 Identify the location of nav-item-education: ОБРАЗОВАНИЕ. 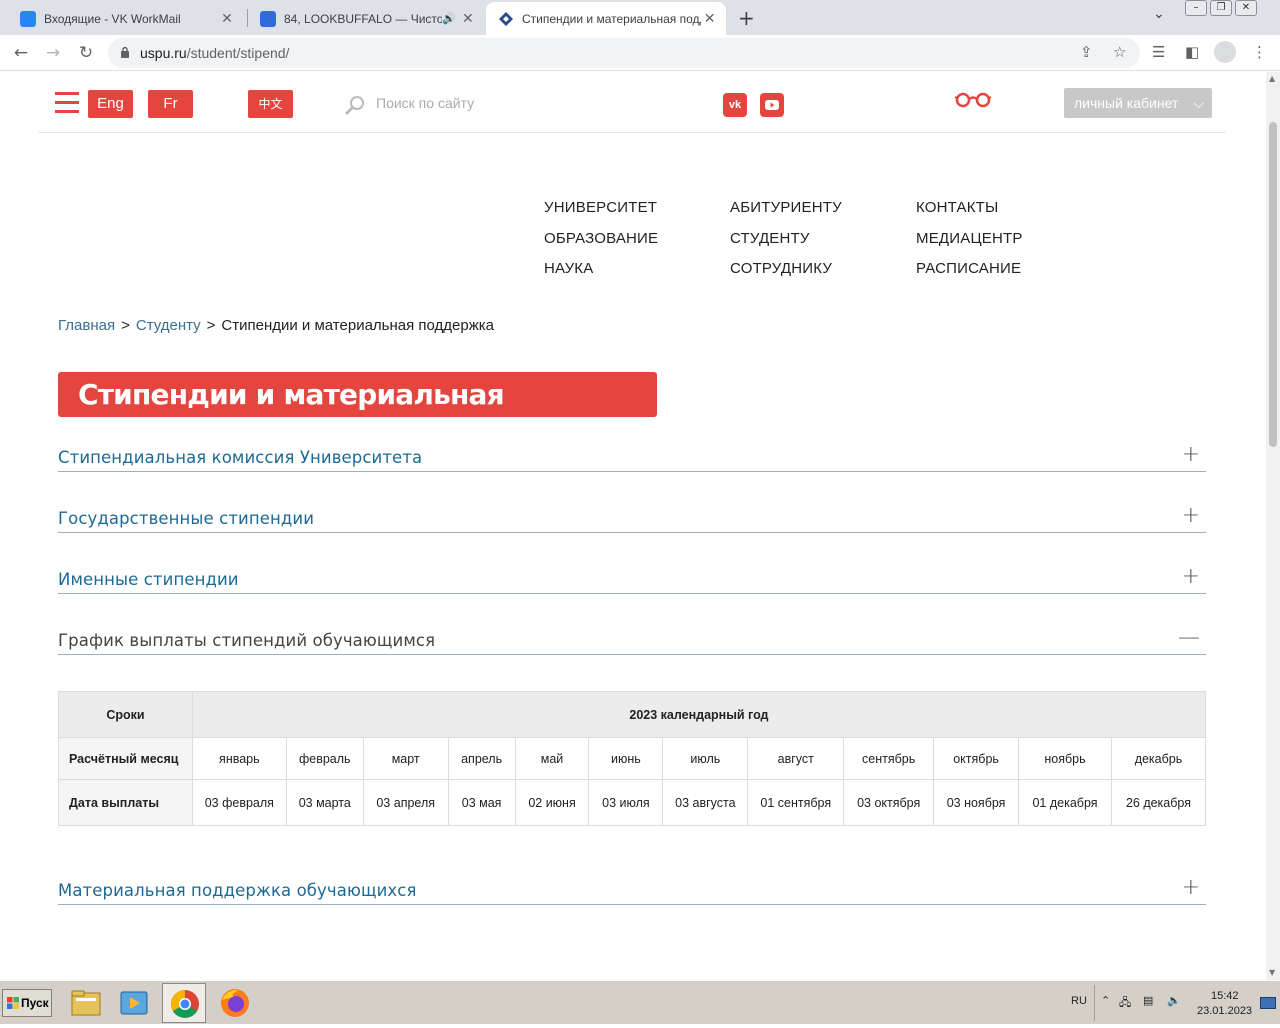
(601, 244).